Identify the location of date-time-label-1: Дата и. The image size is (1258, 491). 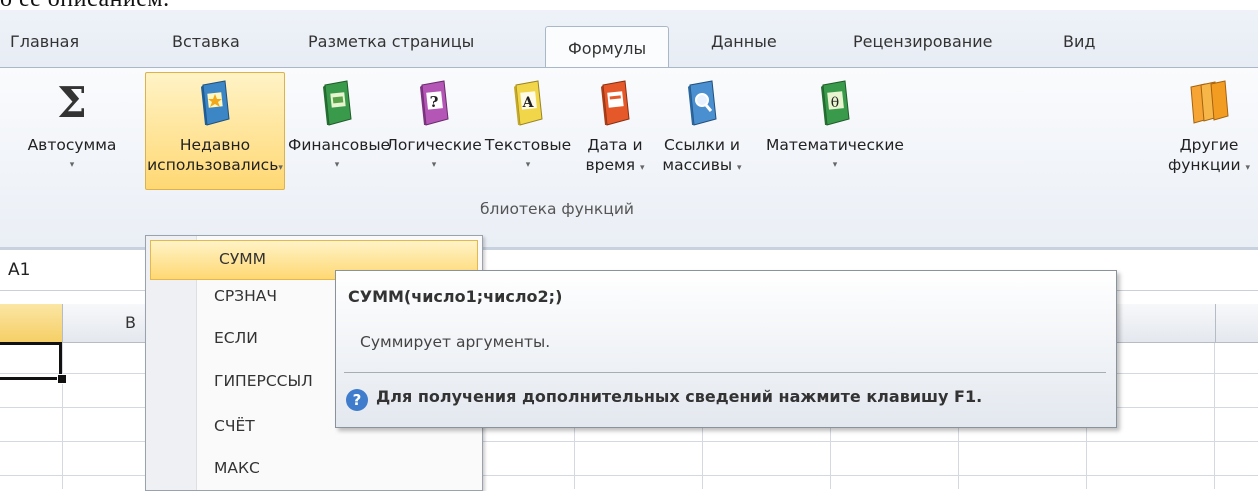
(615, 145).